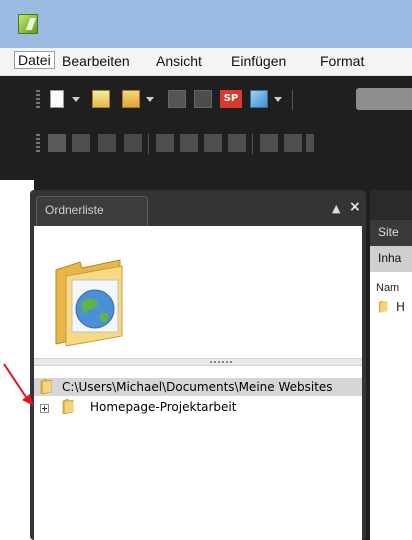 Image resolution: width=412 pixels, height=540 pixels. What do you see at coordinates (198, 362) in the screenshot?
I see `panel-splitter` at bounding box center [198, 362].